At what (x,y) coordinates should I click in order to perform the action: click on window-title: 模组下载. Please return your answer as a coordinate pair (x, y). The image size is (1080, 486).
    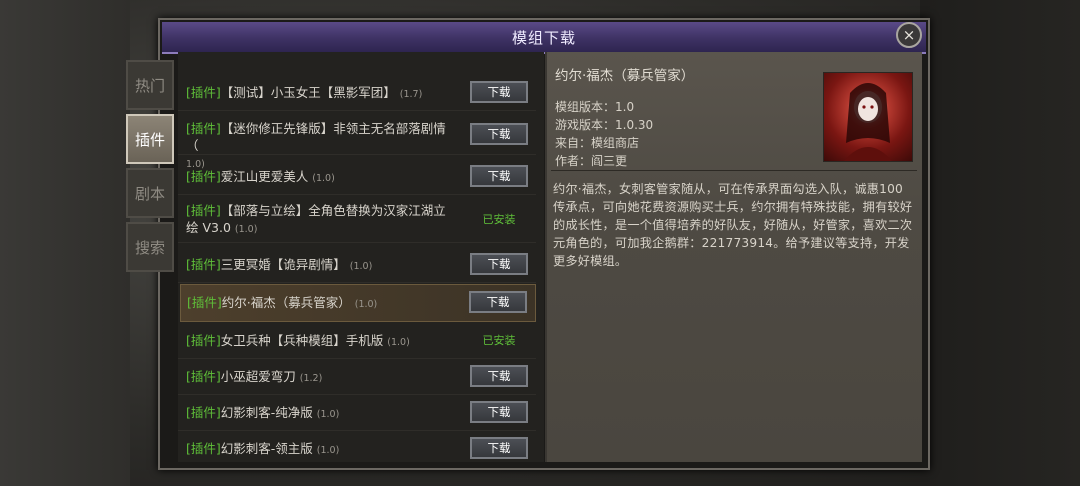
    Looking at the image, I should click on (544, 38).